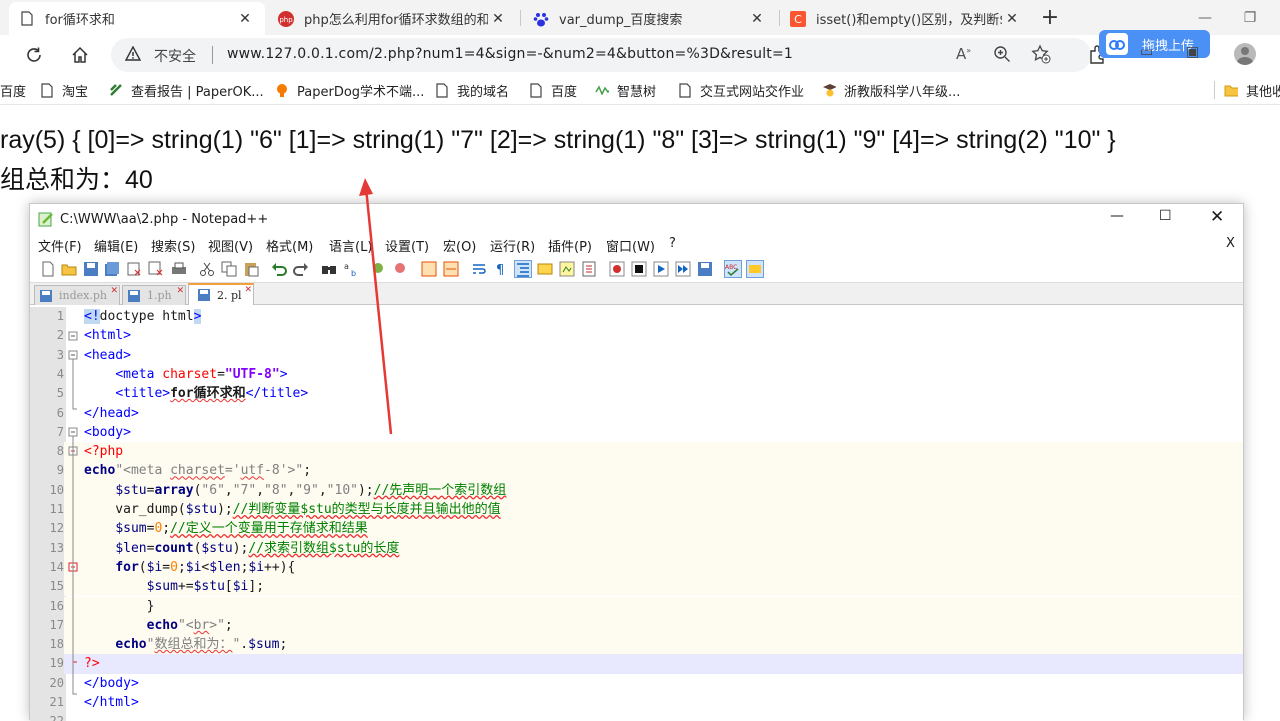 This screenshot has width=1280, height=721. What do you see at coordinates (1002, 56) in the screenshot?
I see `zoom-icon` at bounding box center [1002, 56].